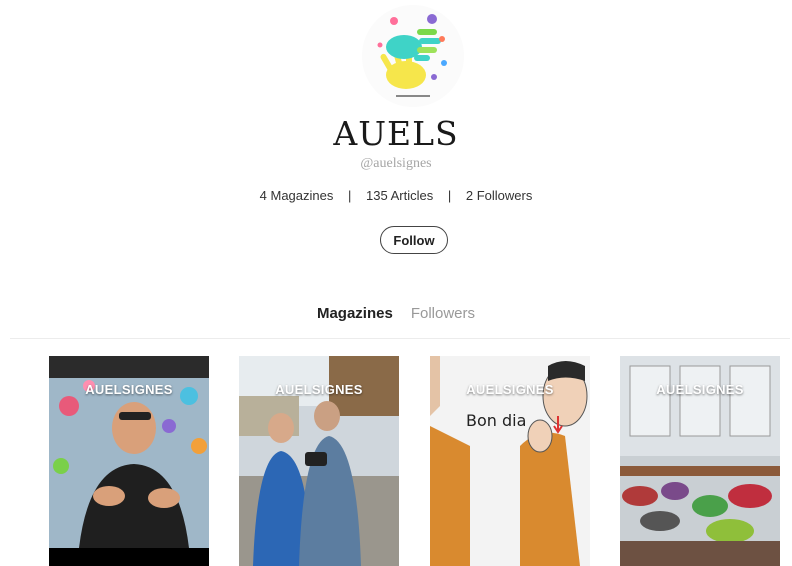  I want to click on profile-stats: 4 Magazines | 135 Articles | 2 Followers, so click(396, 195).